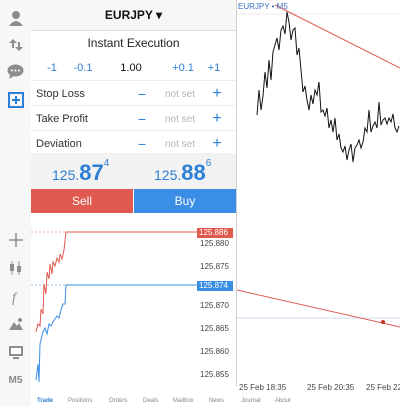 The image size is (400, 406). Describe the element at coordinates (217, 119) in the screenshot. I see `take-profit-plus-button: +` at that location.